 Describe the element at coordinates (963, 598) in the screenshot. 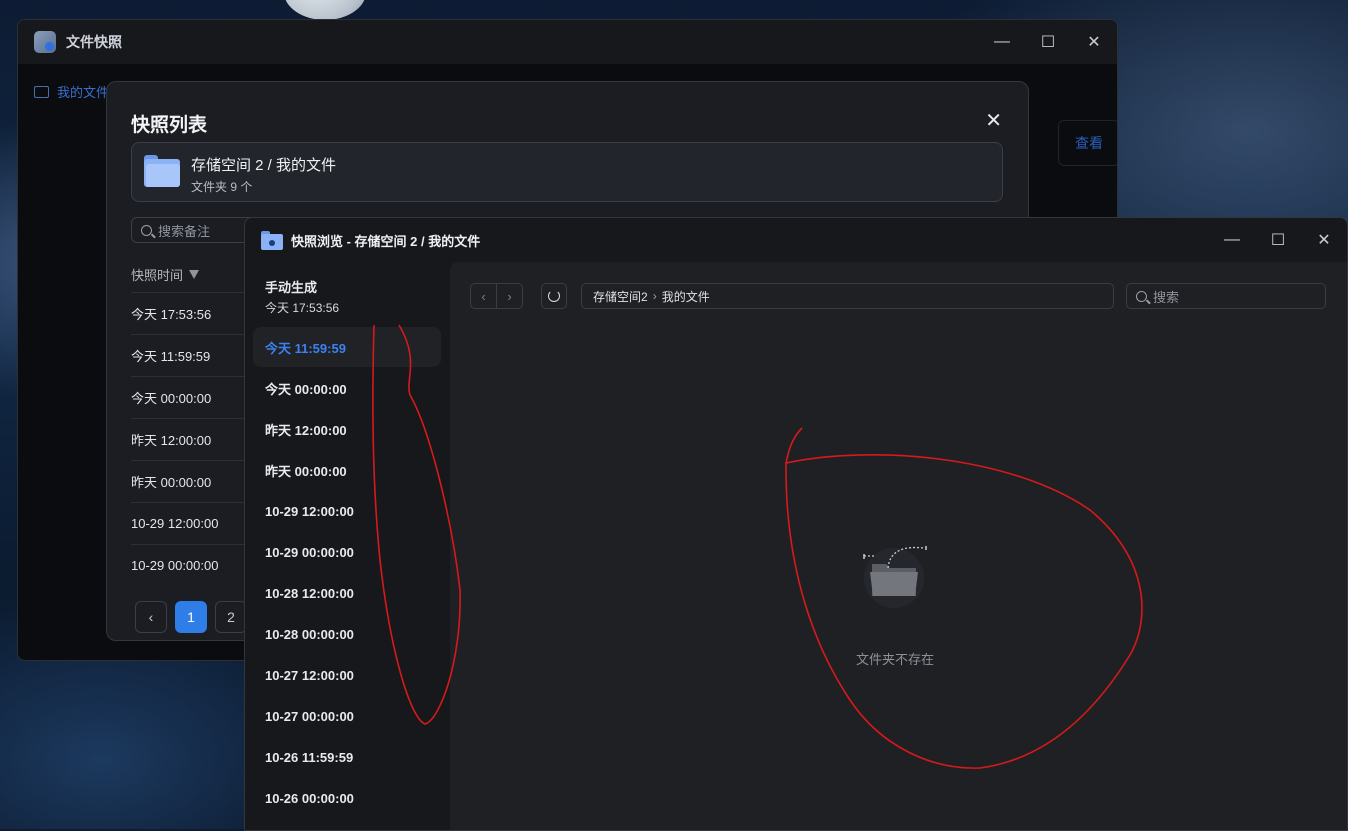

I see `annotation-stroke-empty-area` at that location.